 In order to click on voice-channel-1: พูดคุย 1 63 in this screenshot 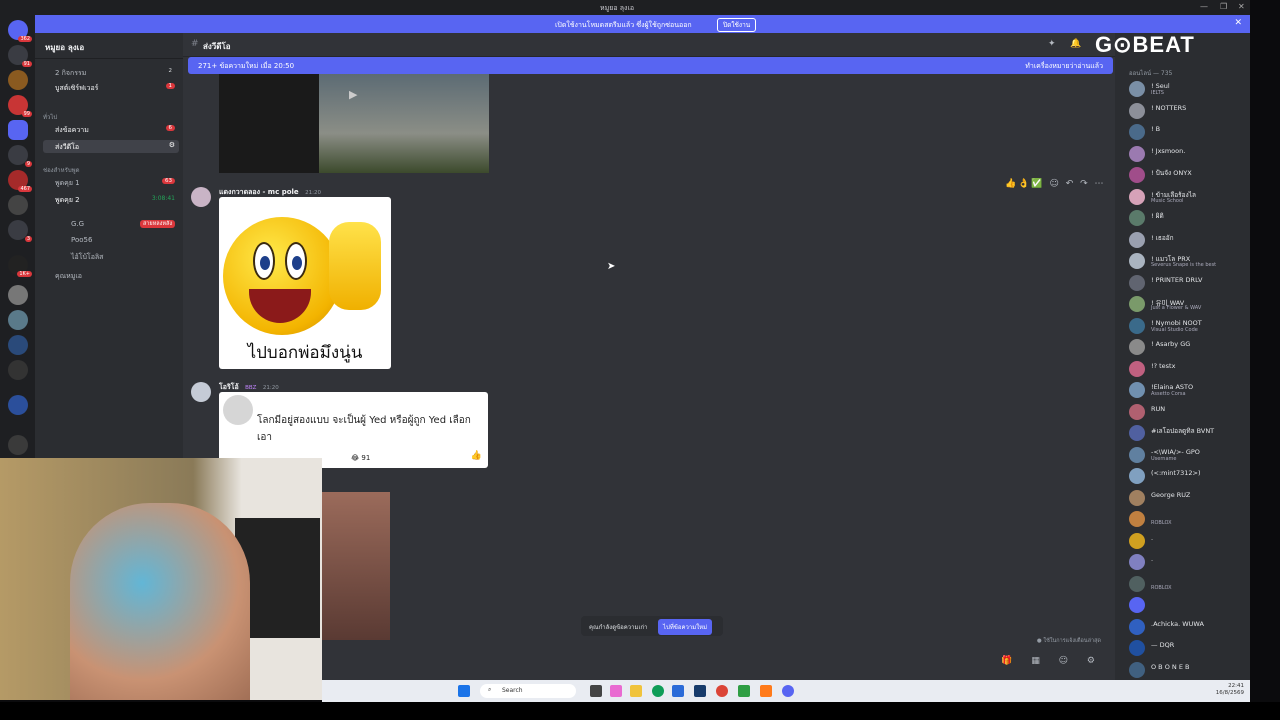, I will do `click(111, 182)`.